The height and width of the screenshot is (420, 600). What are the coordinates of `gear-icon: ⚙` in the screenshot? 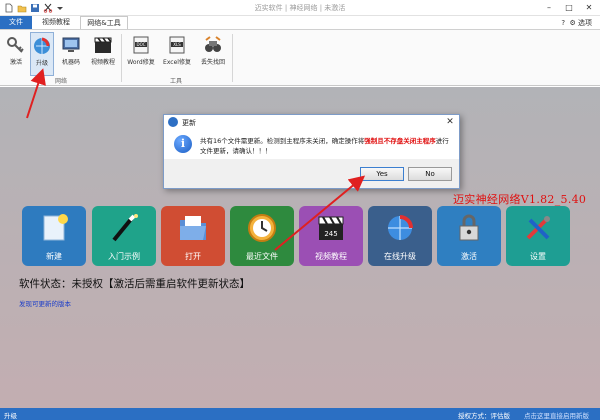 It's located at (572, 23).